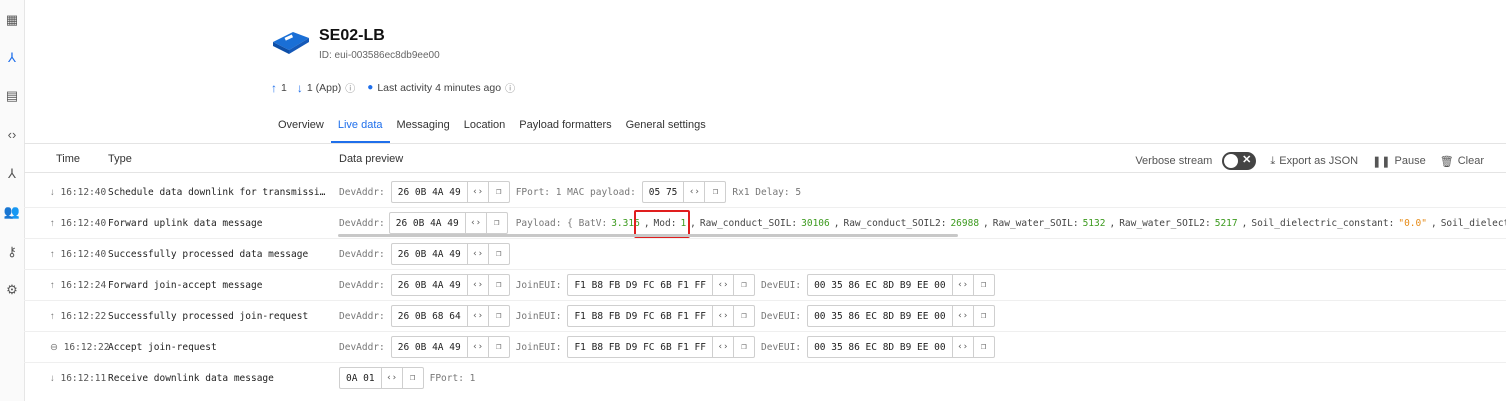 This screenshot has height=401, width=1506. What do you see at coordinates (78, 192) in the screenshot?
I see `row-time: ↓ 16:12:40` at bounding box center [78, 192].